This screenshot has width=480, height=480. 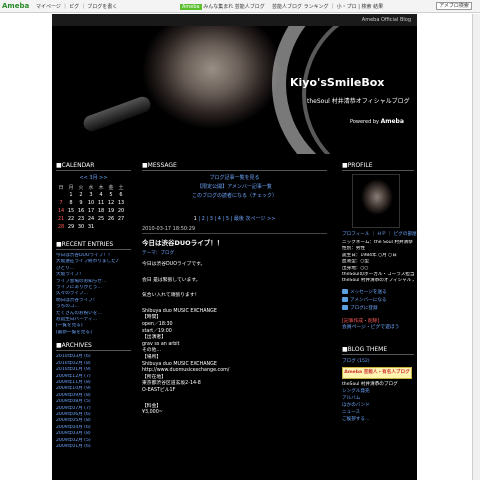 I want to click on page-link: 5, so click(x=227, y=219).